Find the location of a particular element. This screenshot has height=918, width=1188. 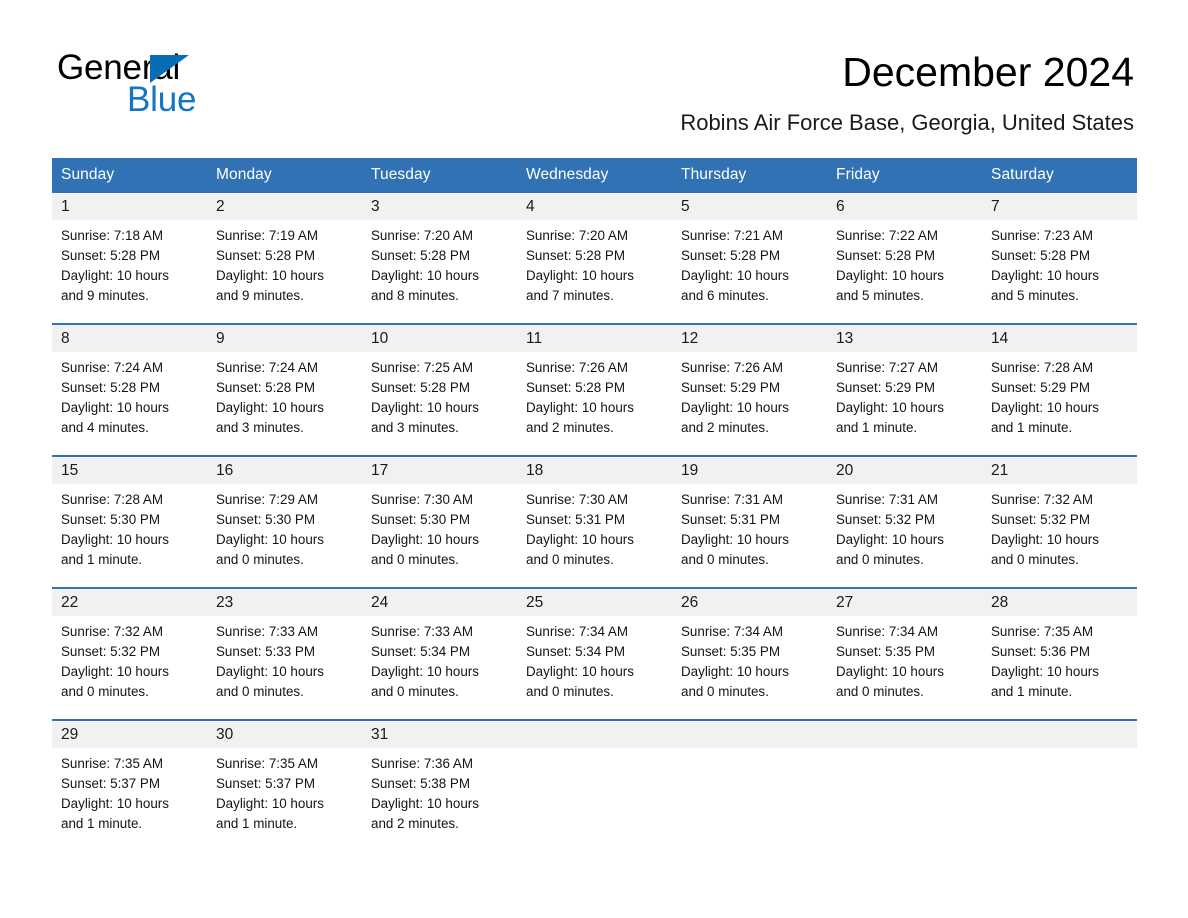

day-number-cell: 3 is located at coordinates (439, 206).